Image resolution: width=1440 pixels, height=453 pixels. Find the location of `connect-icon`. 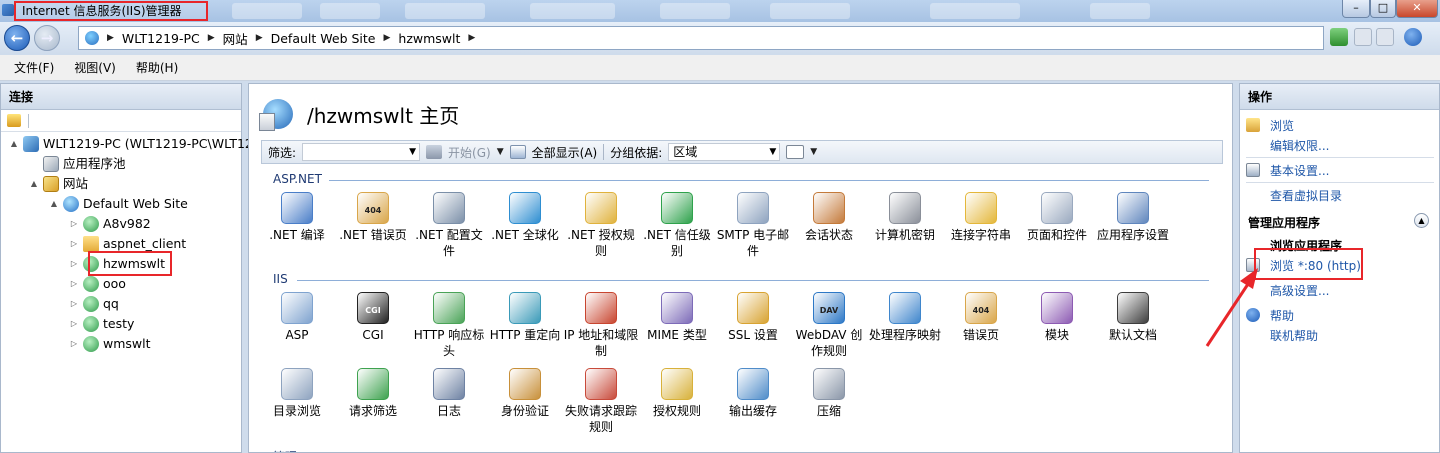

connect-icon is located at coordinates (14, 120).